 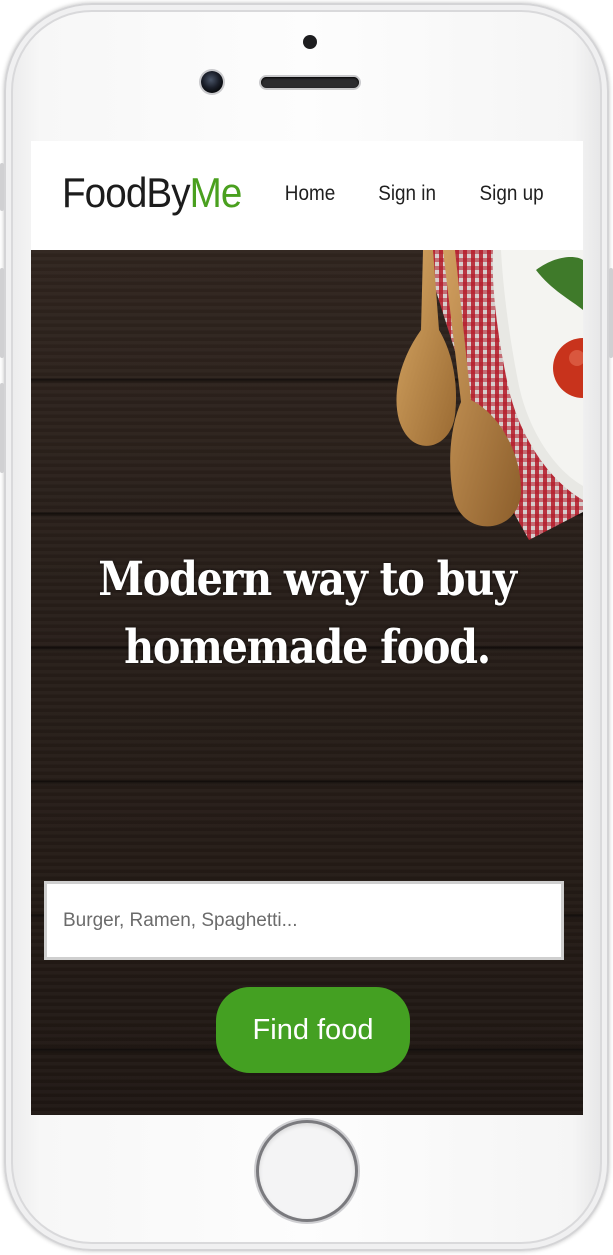 What do you see at coordinates (313, 1030) in the screenshot?
I see `find-food-button: Find food` at bounding box center [313, 1030].